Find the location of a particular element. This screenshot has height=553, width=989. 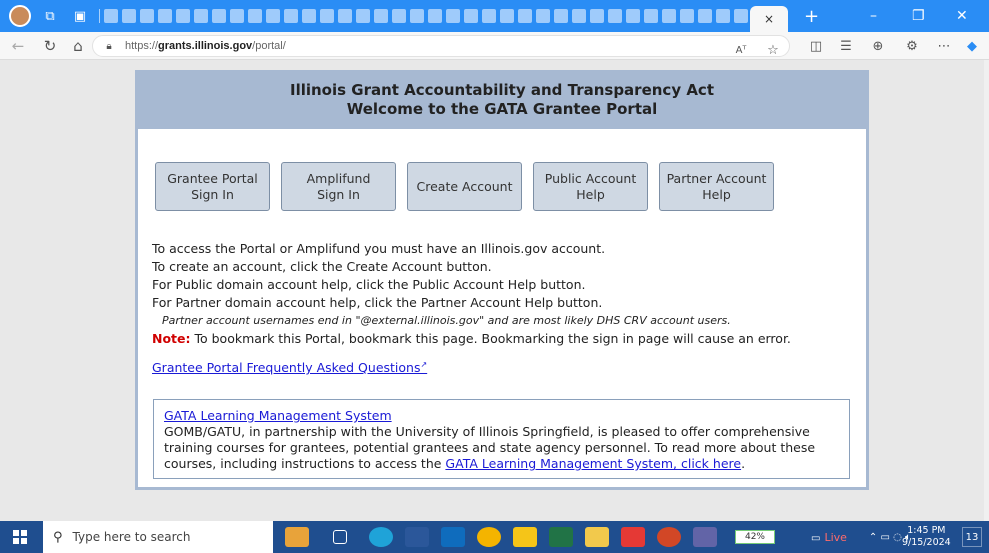

widgets-icon is located at coordinates (297, 537).